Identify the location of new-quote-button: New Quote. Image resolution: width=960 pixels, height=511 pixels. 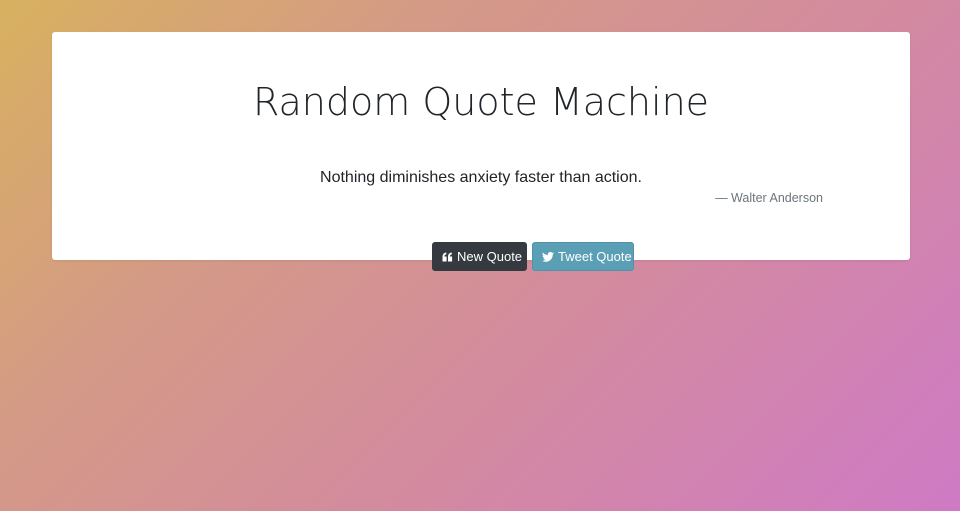
(479, 256).